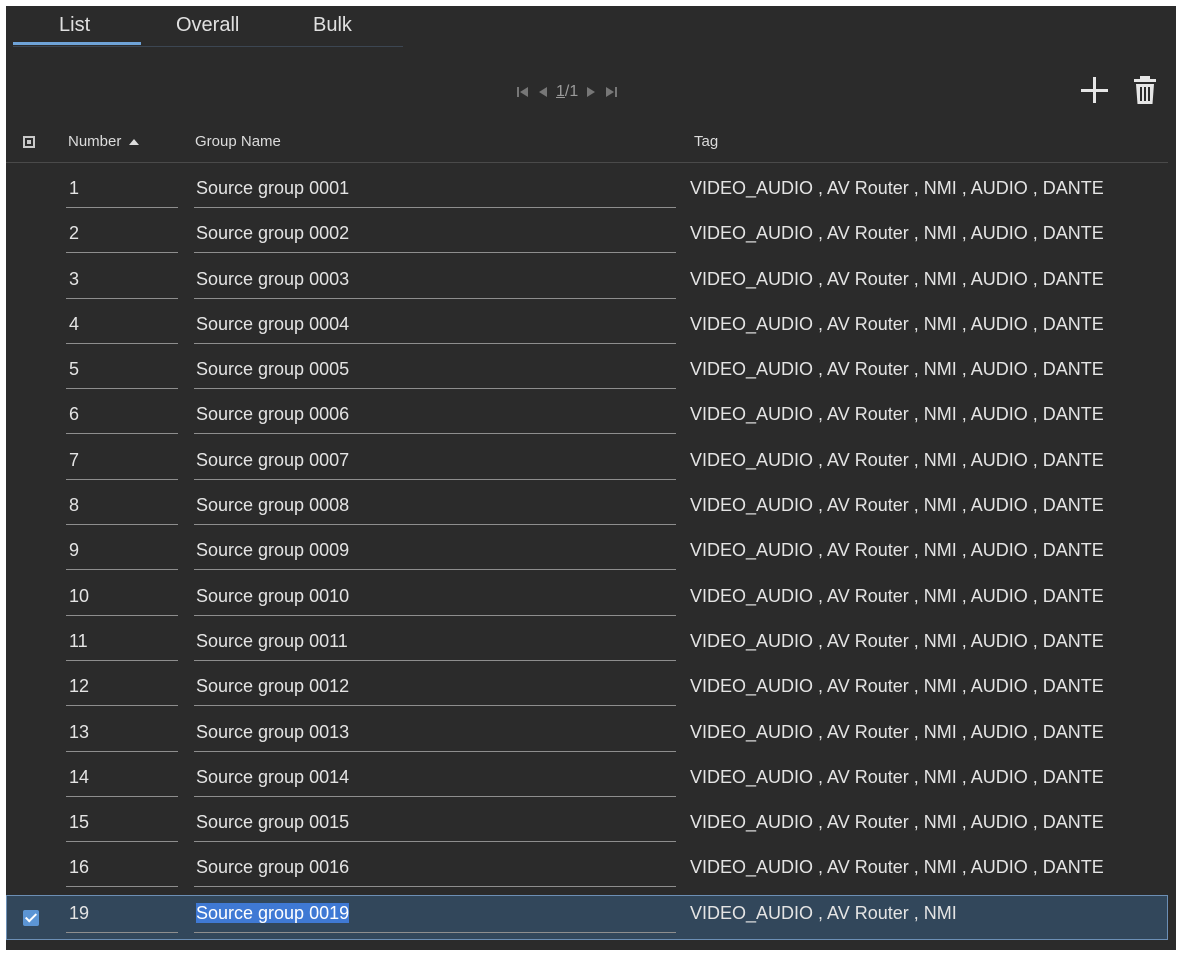  What do you see at coordinates (560, 91) in the screenshot?
I see `current-page: 1` at bounding box center [560, 91].